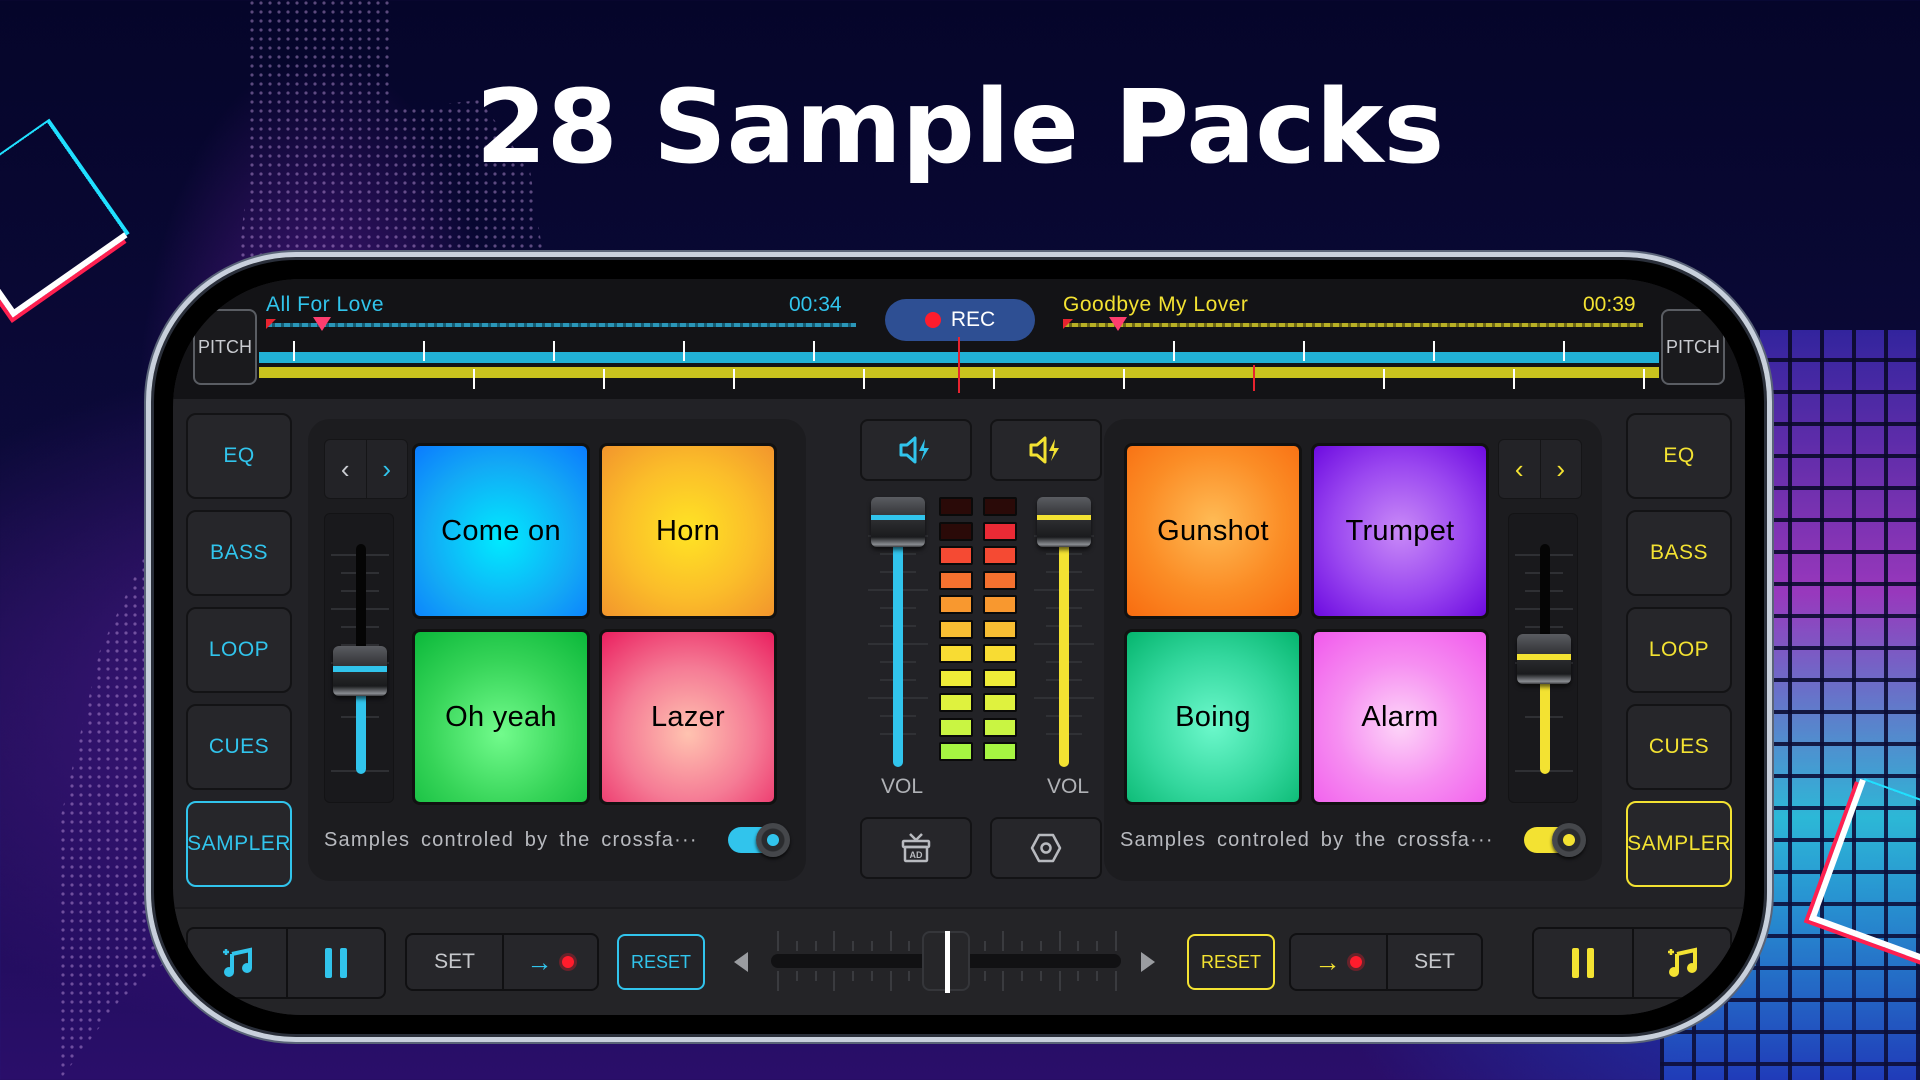  I want to click on deck-a-sampler-volume-slider, so click(359, 658).